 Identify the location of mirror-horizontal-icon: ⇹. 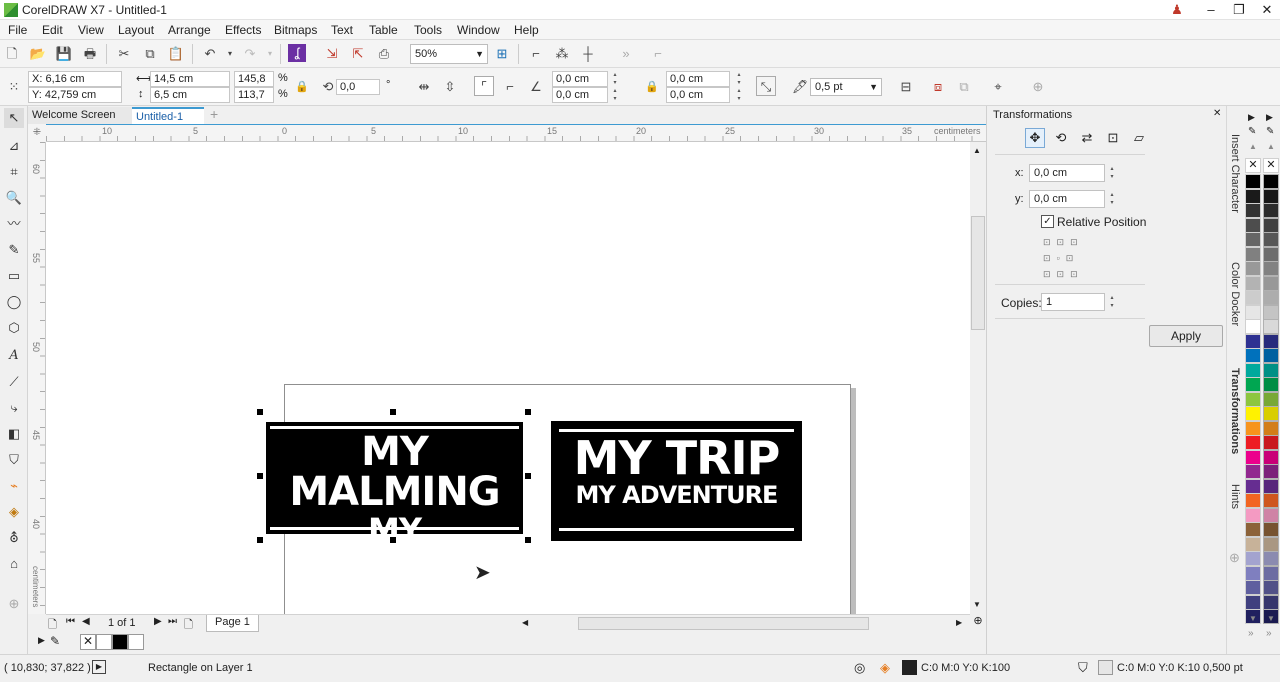
(424, 87).